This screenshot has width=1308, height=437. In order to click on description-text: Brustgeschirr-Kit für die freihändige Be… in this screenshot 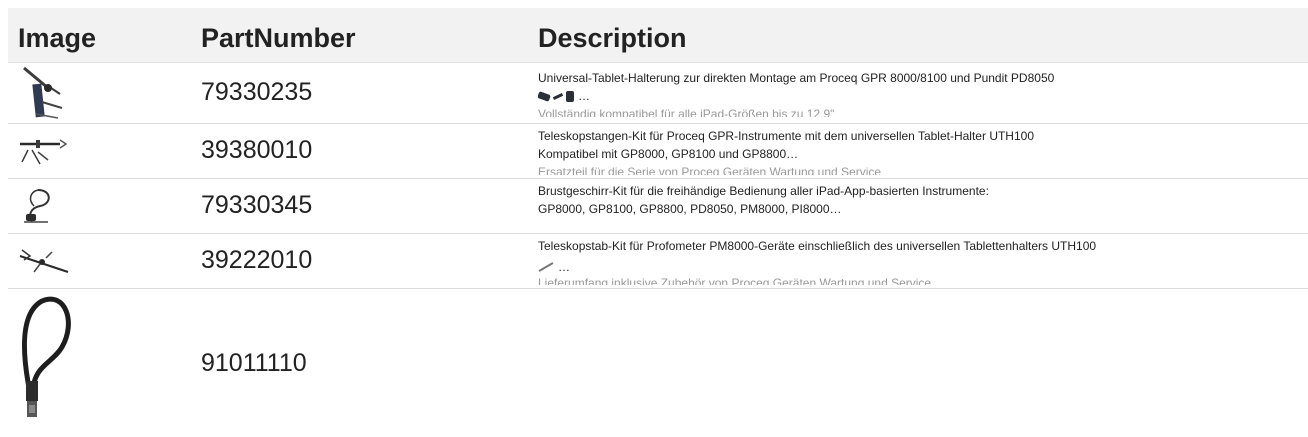, I will do `click(763, 190)`.